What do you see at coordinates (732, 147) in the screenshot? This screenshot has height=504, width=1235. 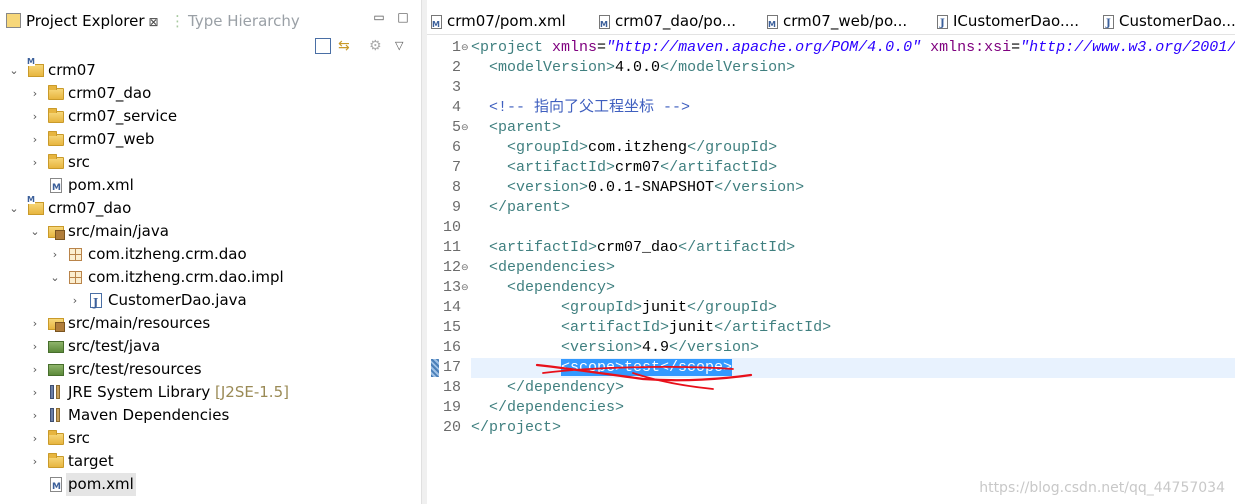 I see `xml-tag: </groupId>` at bounding box center [732, 147].